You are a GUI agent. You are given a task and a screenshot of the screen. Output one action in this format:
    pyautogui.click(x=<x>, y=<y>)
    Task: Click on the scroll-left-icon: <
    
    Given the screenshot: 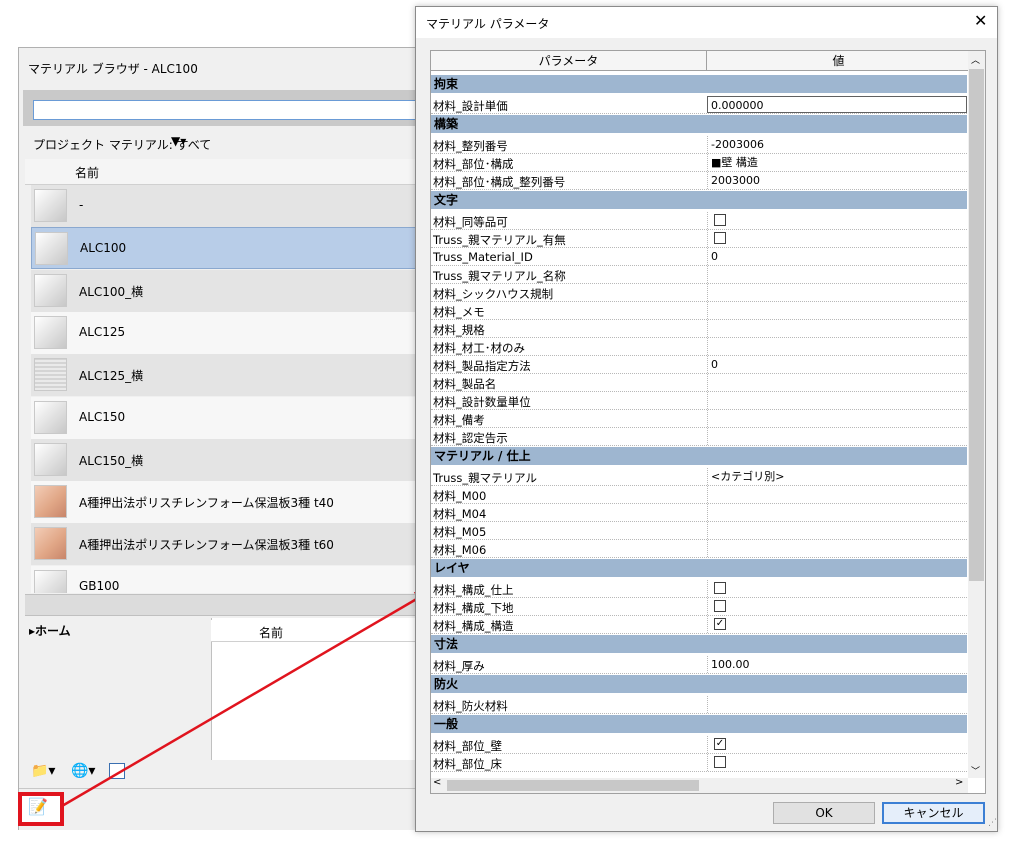 What is the action you would take?
    pyautogui.click(x=437, y=782)
    